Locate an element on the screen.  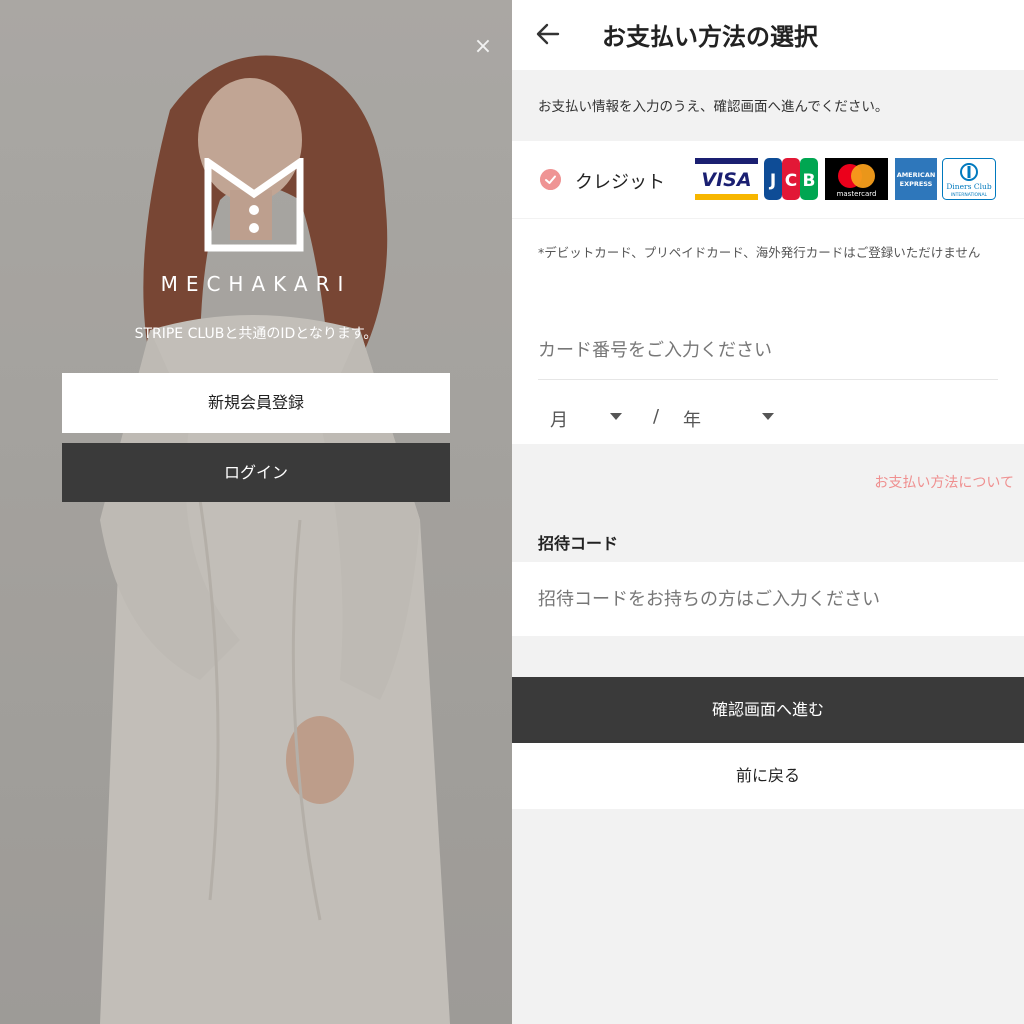
shared-id-note: STRIPE CLUBと共通のIDとなります。 is located at coordinates (256, 334).